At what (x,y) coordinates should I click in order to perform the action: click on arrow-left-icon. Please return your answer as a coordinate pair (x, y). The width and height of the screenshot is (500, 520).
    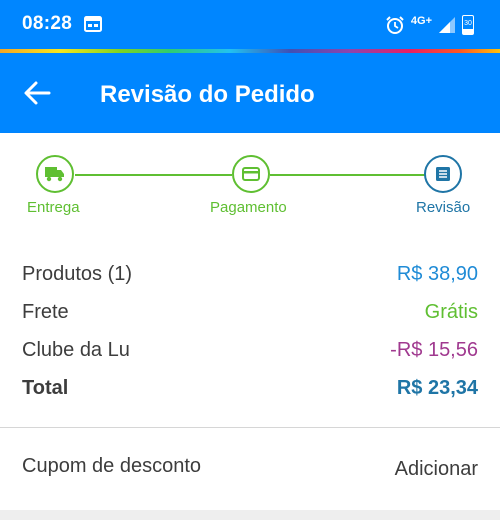
    Looking at the image, I should click on (37, 93).